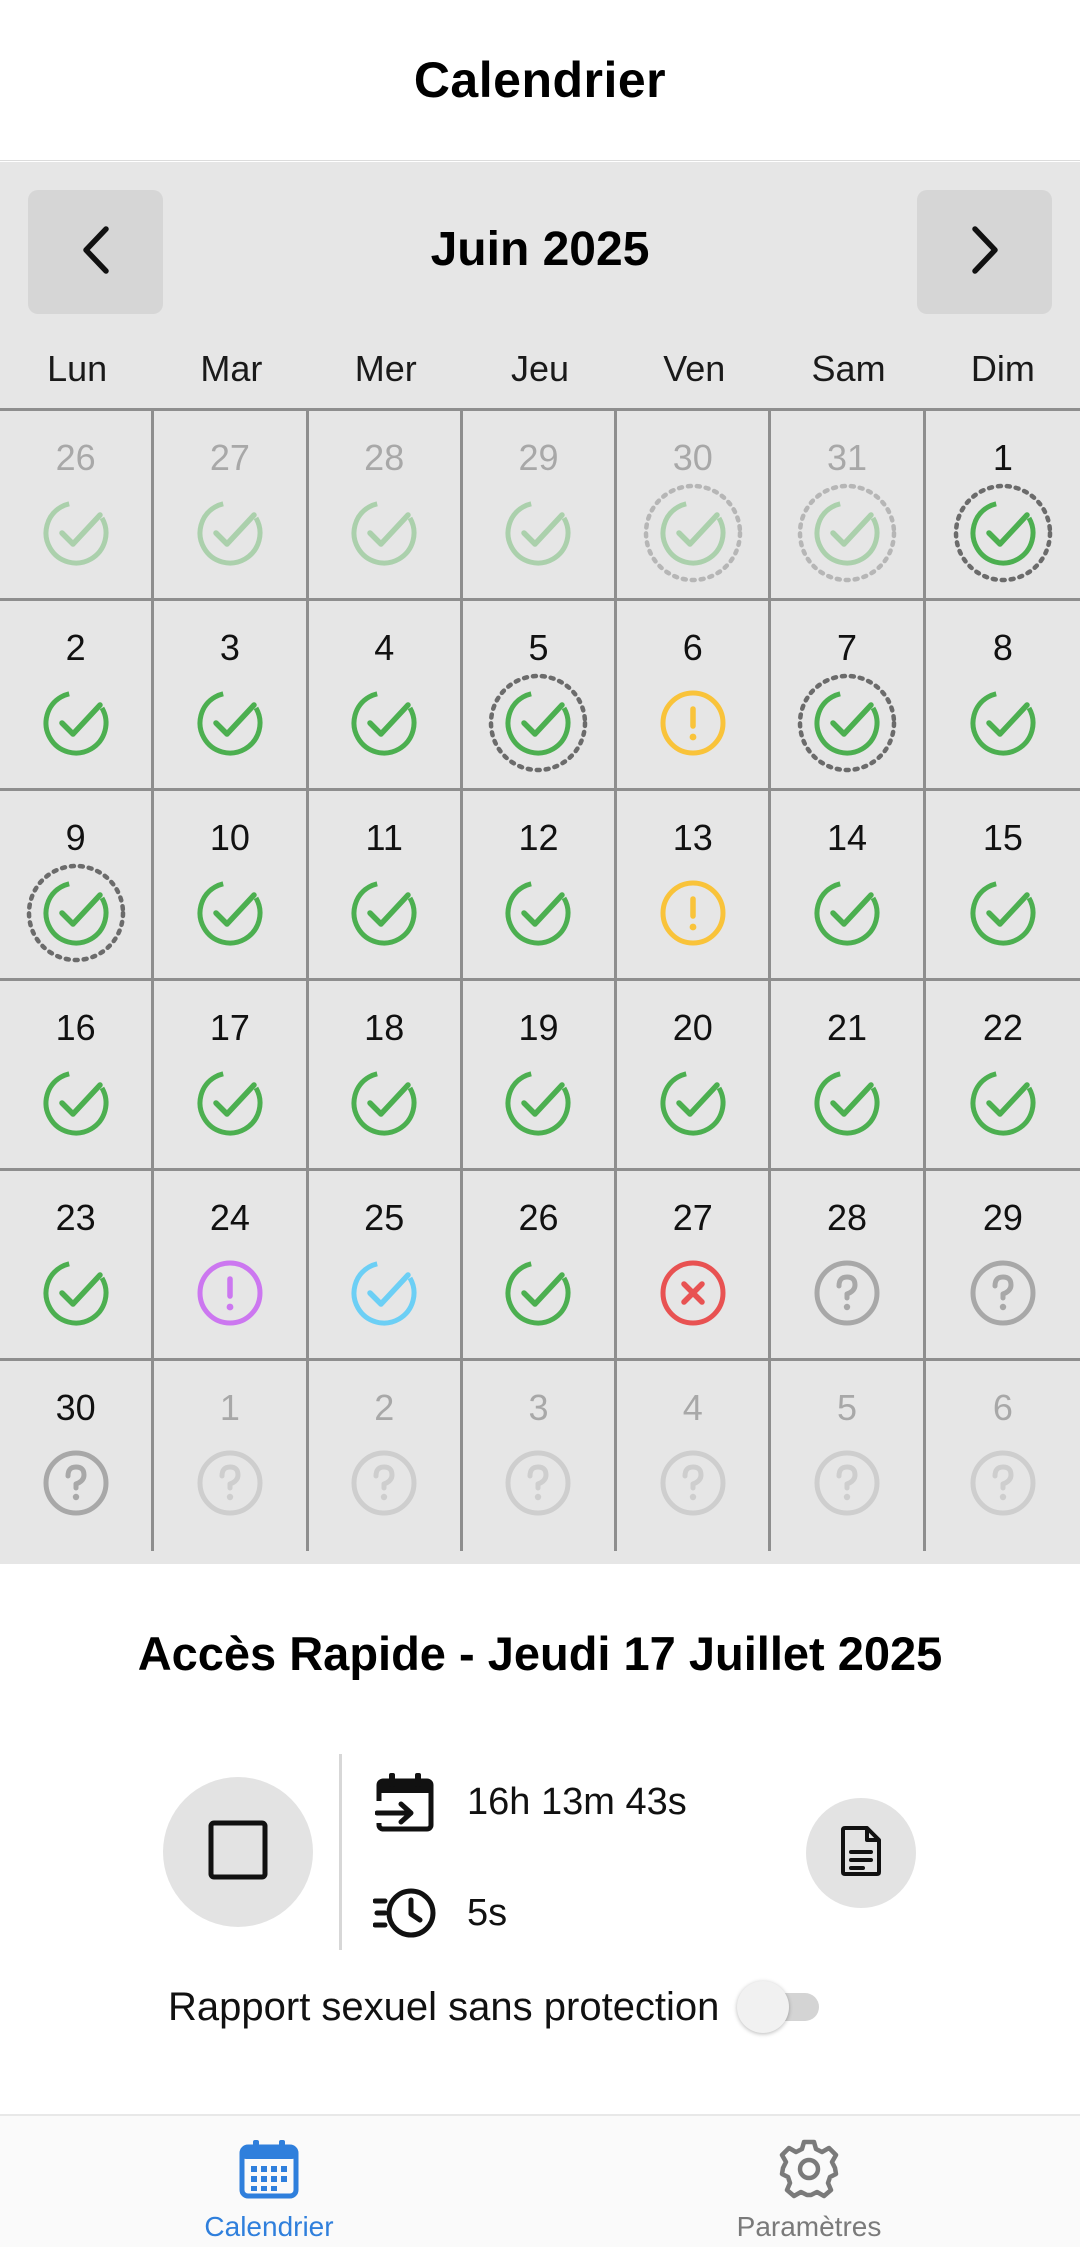 Image resolution: width=1080 pixels, height=2247 pixels. I want to click on day-cell: 12, so click(540, 886).